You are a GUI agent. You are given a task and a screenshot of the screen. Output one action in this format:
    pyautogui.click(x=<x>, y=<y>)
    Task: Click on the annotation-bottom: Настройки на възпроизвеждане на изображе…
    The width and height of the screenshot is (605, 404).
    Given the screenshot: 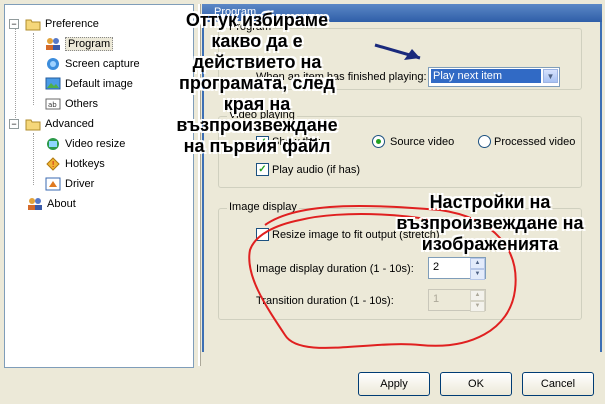 What is the action you would take?
    pyautogui.click(x=490, y=223)
    